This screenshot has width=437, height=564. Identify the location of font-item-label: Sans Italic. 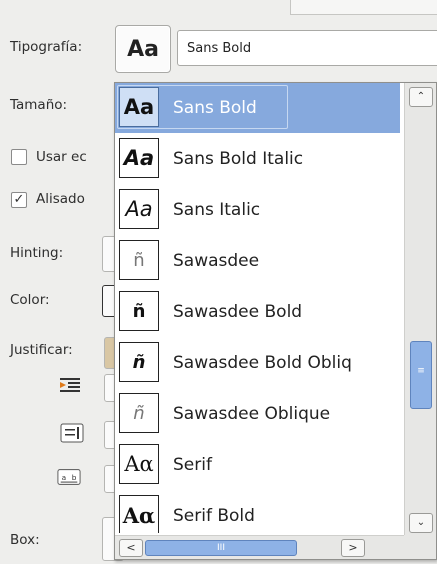
(217, 210).